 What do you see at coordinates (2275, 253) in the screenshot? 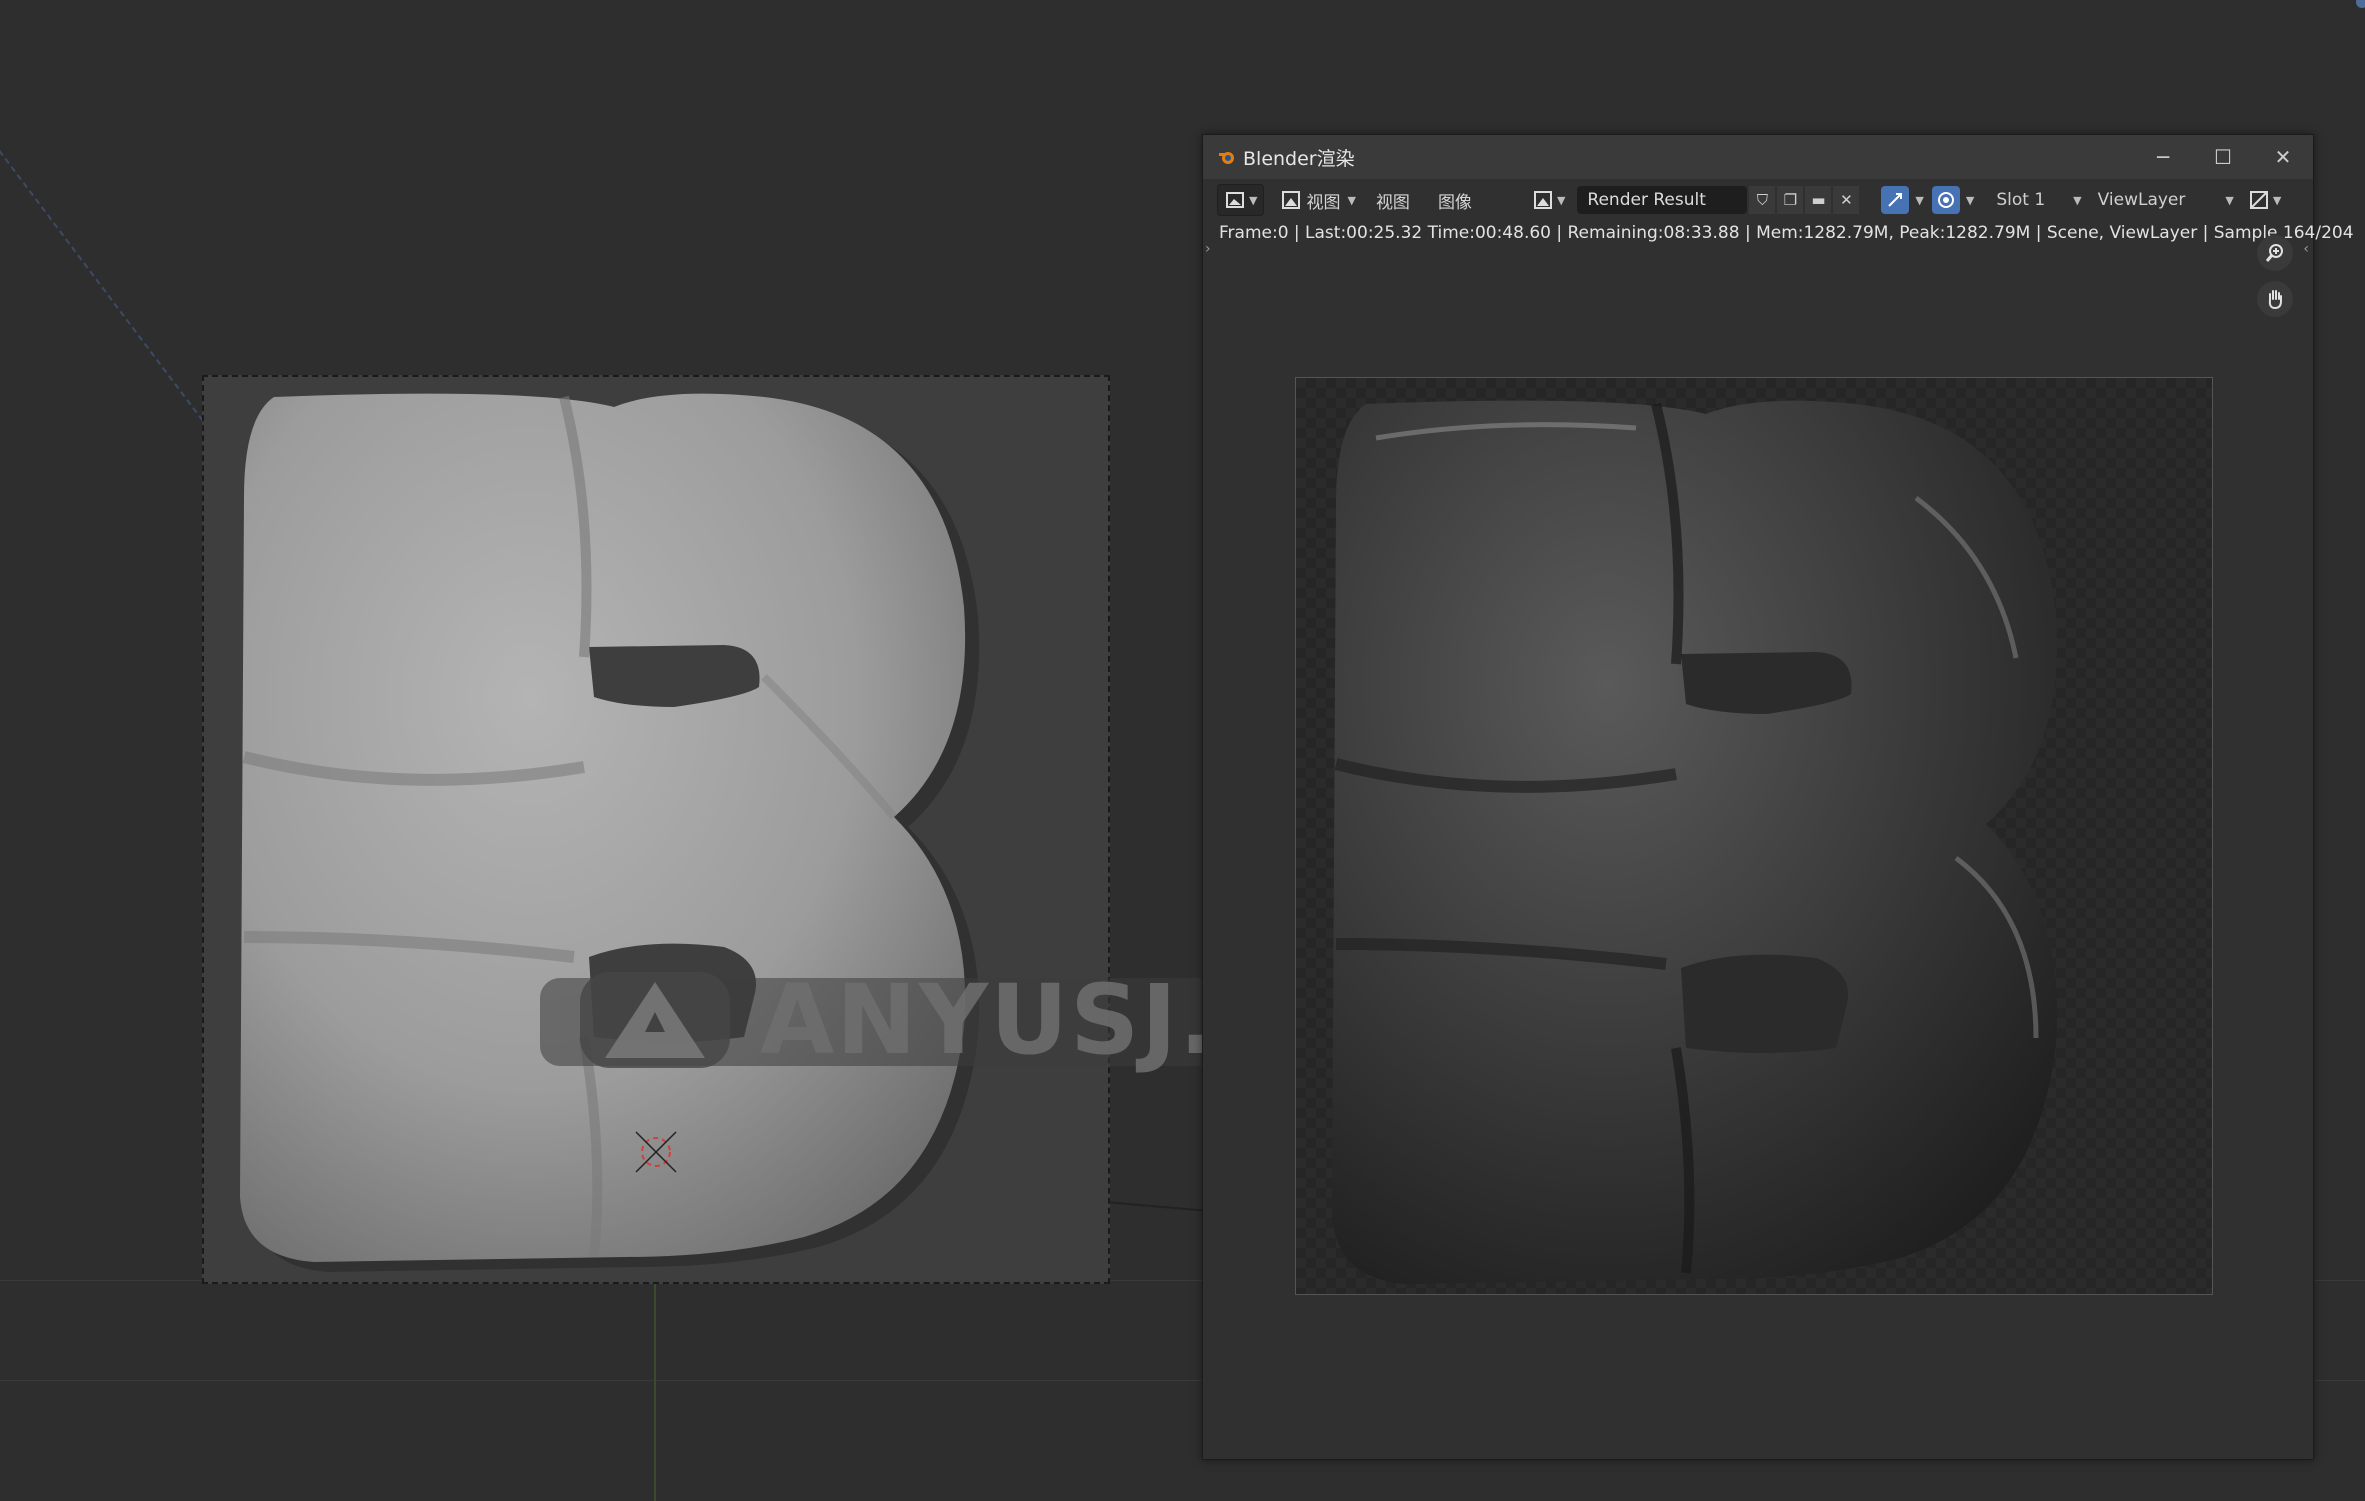
I see `zoom-icon` at bounding box center [2275, 253].